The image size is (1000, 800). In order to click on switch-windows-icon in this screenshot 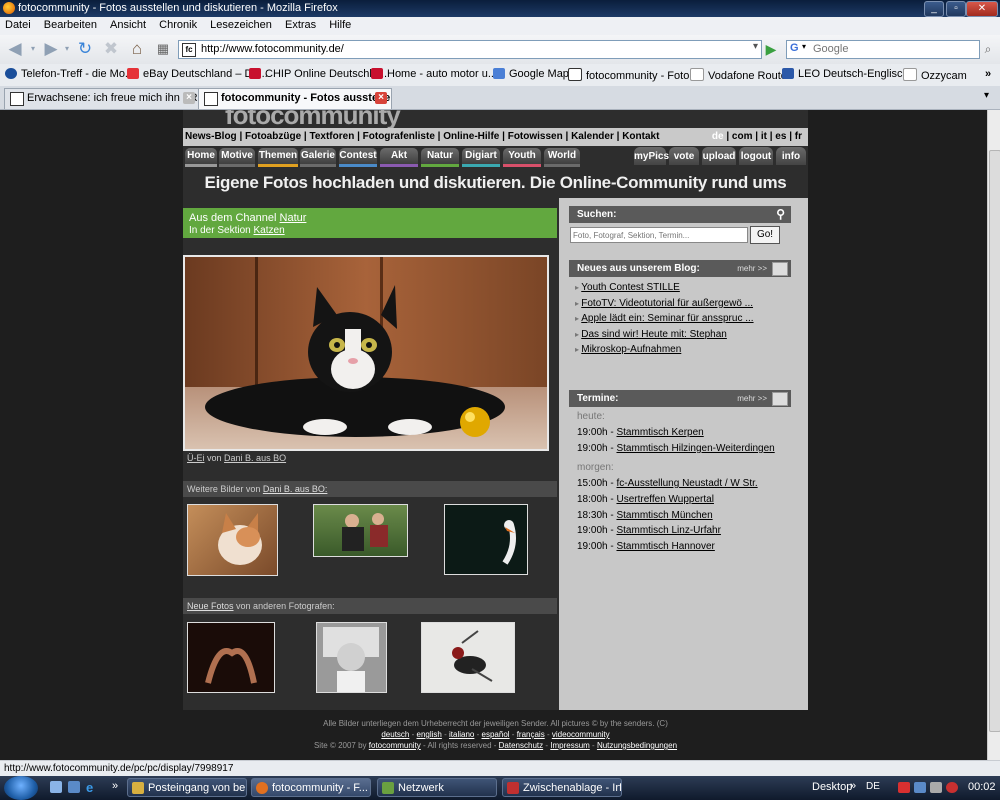, I will do `click(74, 787)`.